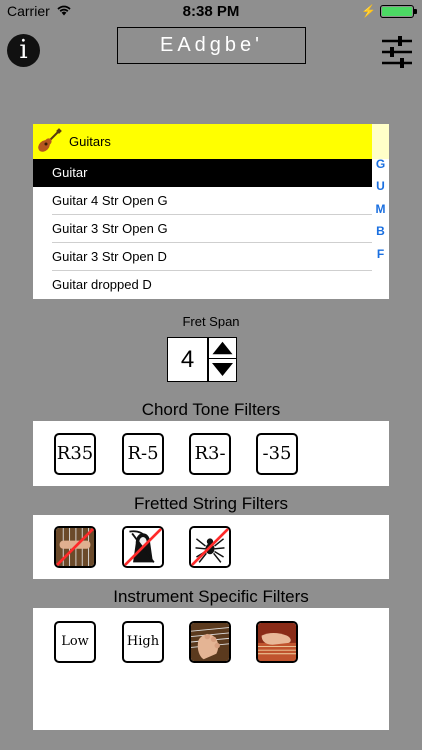  What do you see at coordinates (211, 669) in the screenshot?
I see `instrument-specific-filters-panel: Low 4 High 4` at bounding box center [211, 669].